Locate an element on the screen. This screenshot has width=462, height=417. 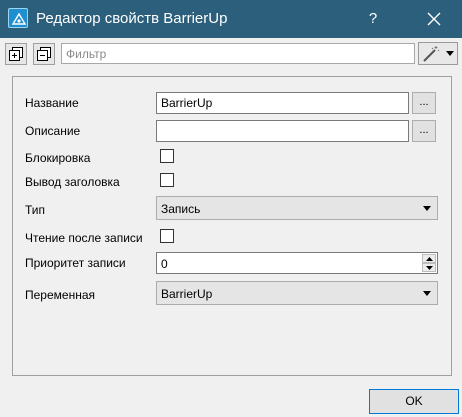
ok-button: OK is located at coordinates (414, 401).